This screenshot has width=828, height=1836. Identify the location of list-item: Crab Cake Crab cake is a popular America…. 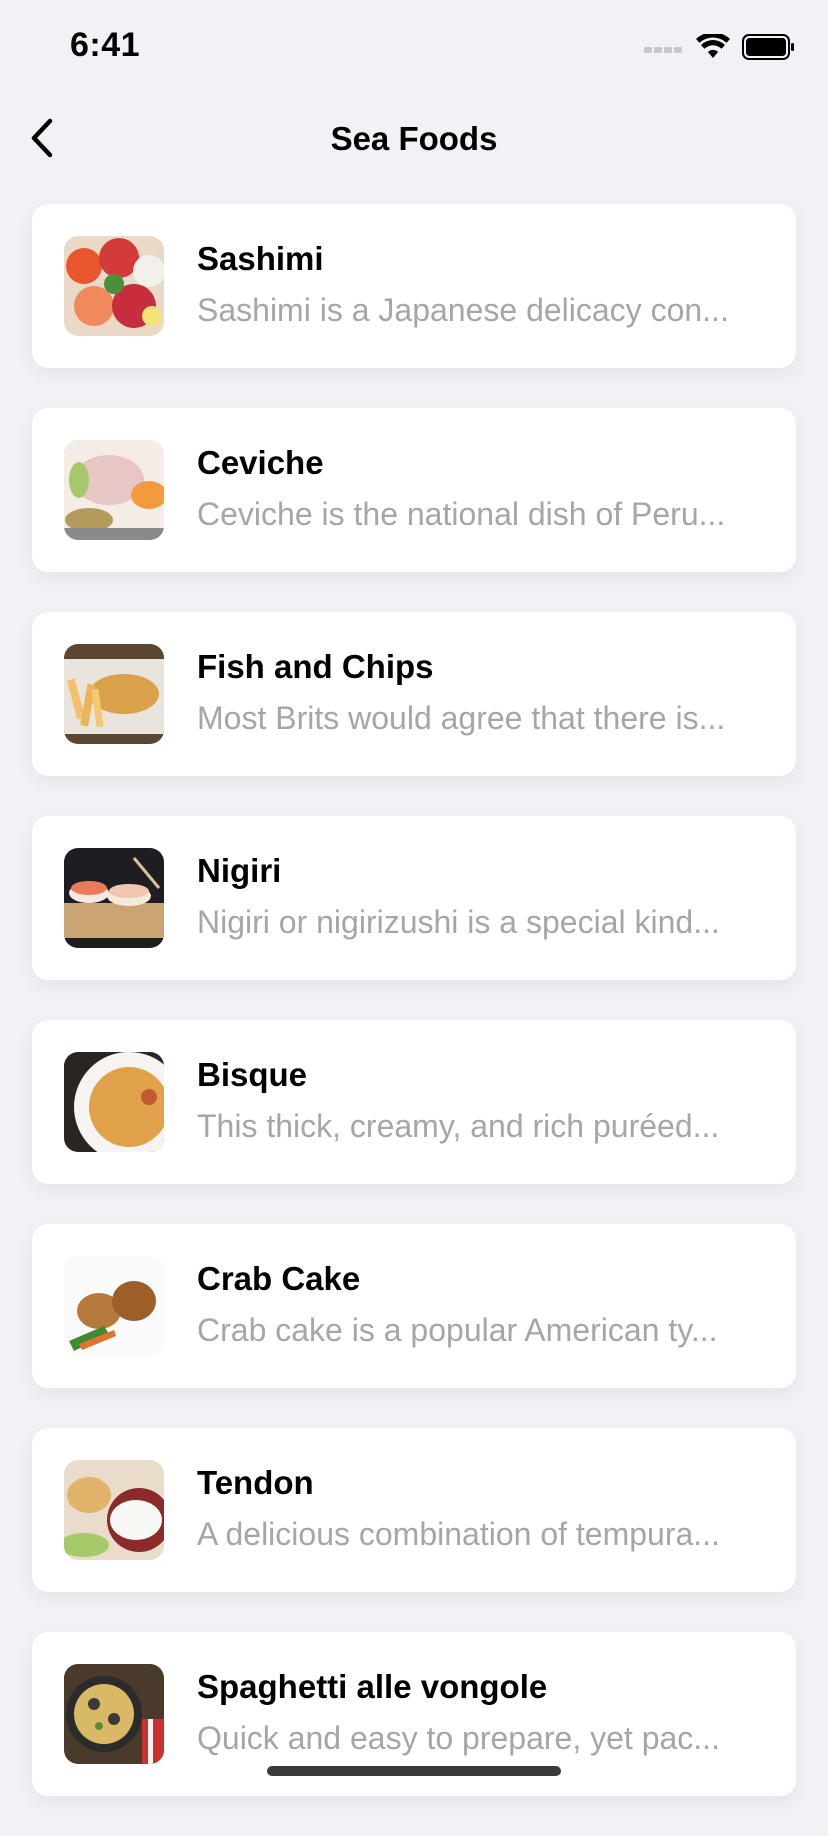
(414, 1306).